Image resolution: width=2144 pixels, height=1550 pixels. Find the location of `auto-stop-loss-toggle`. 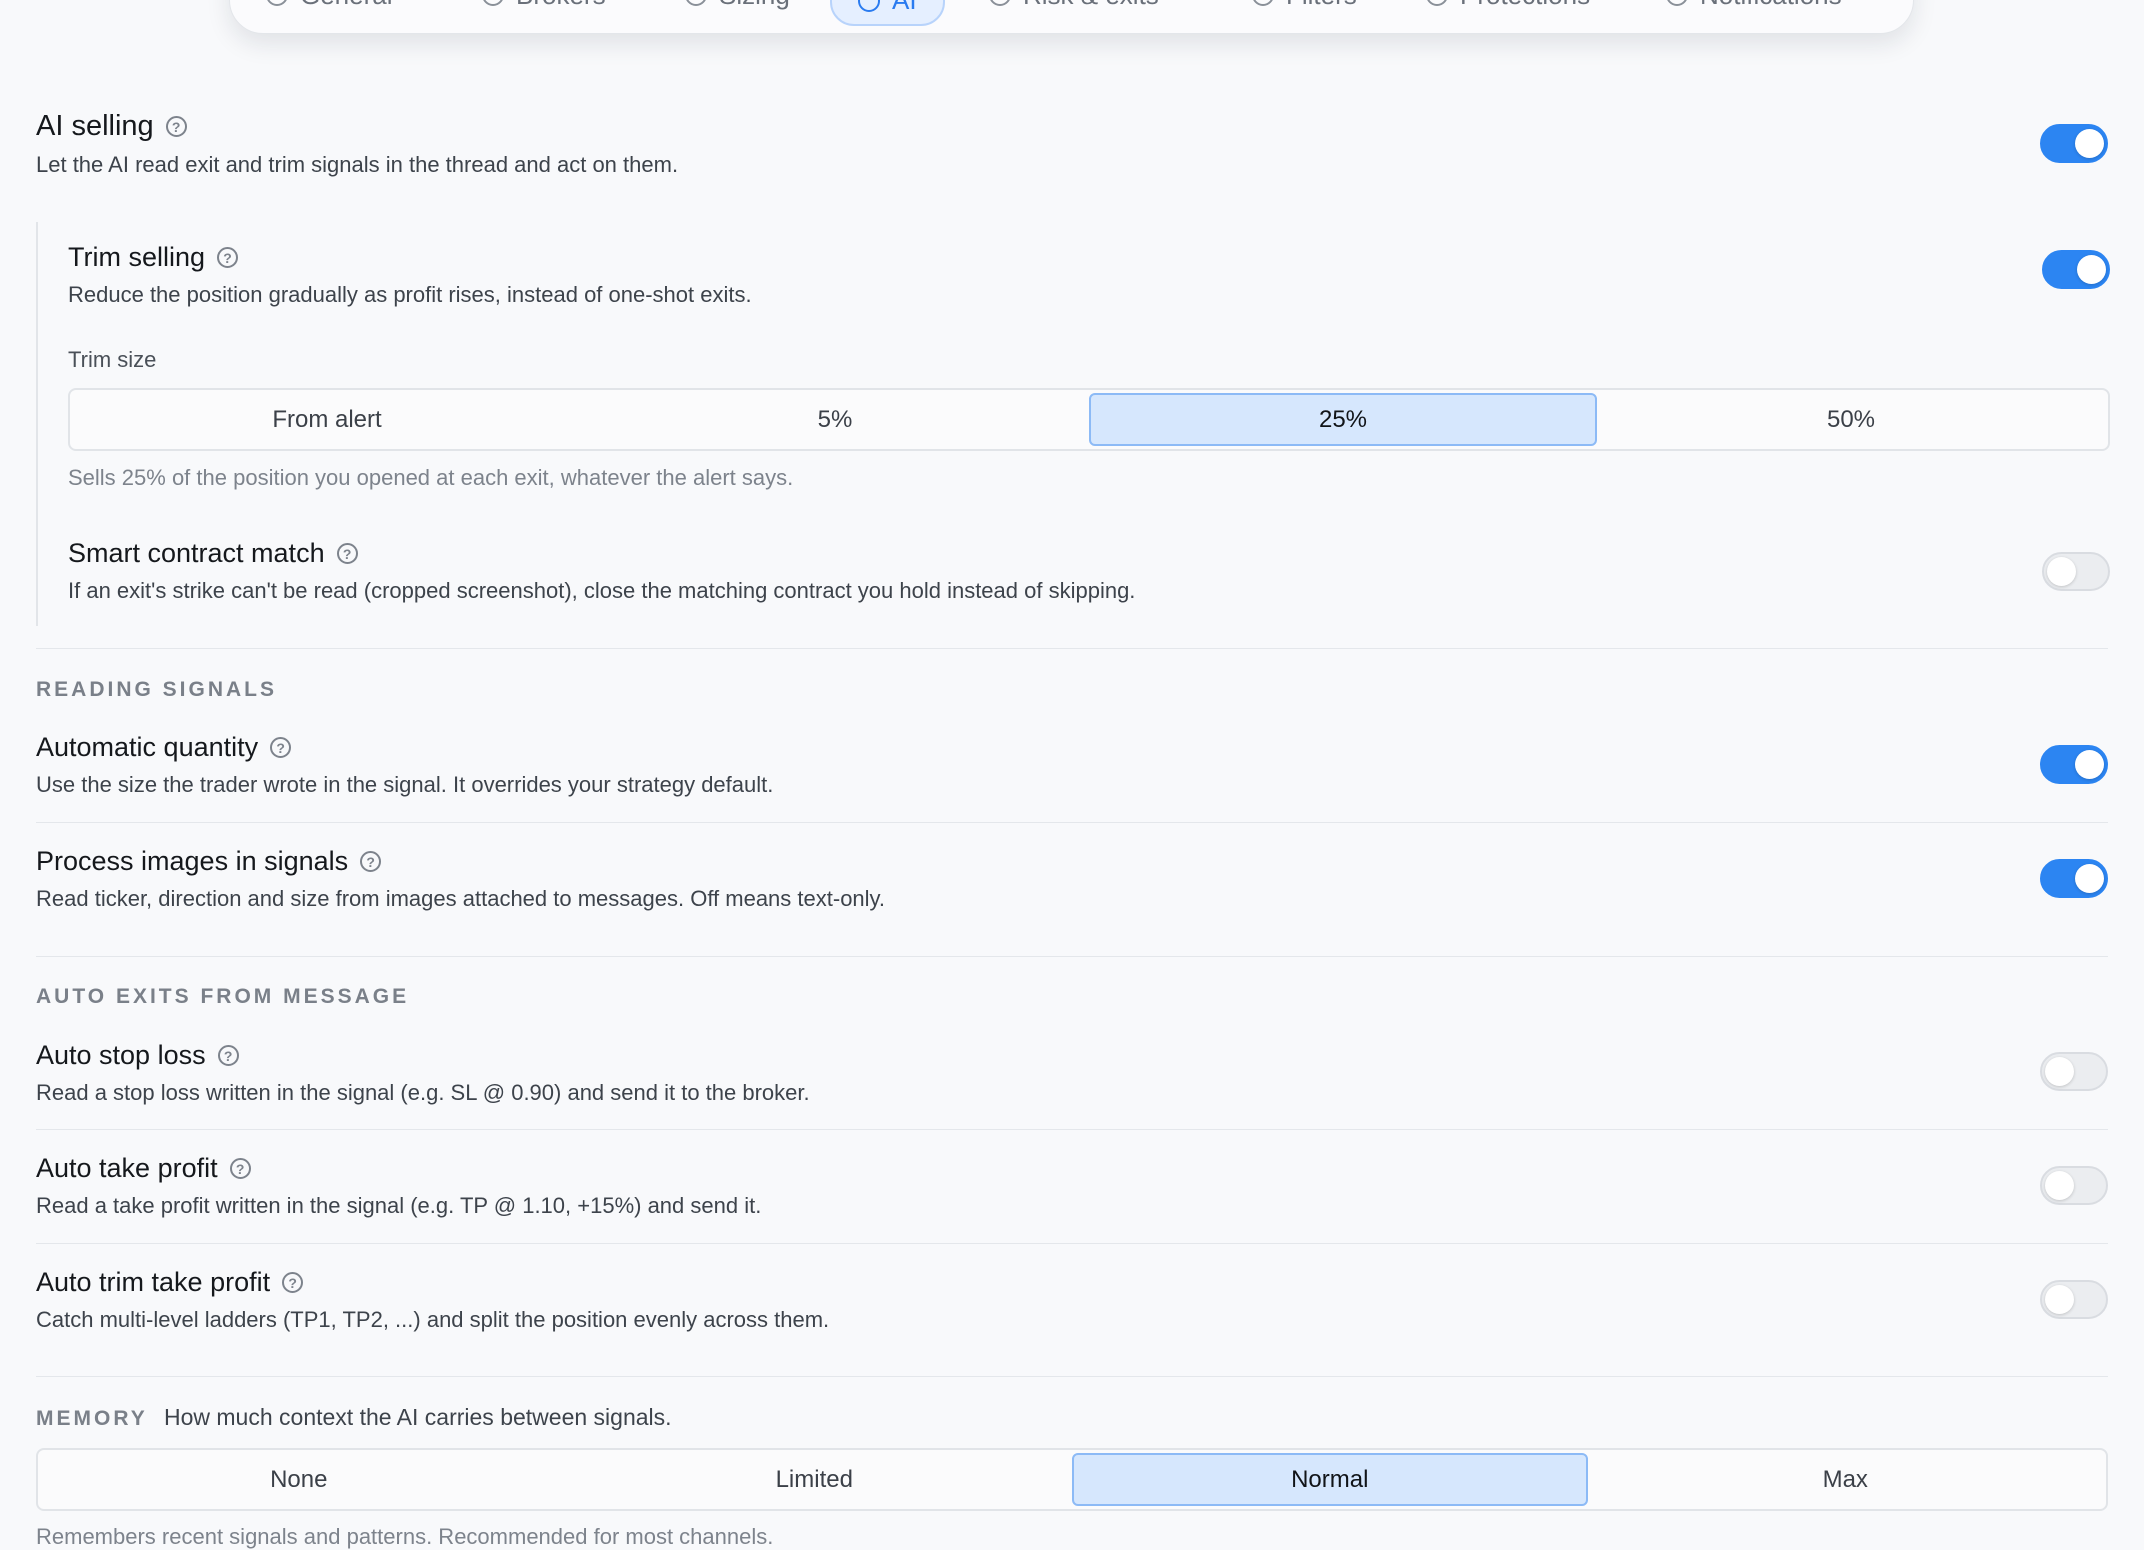

auto-stop-loss-toggle is located at coordinates (2074, 1071).